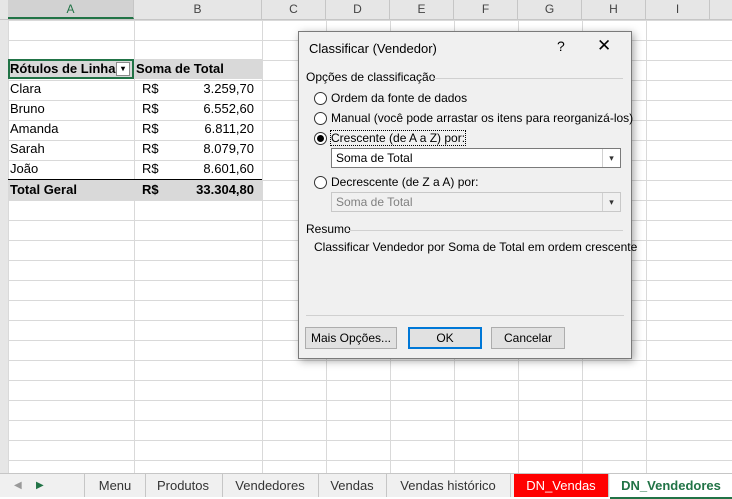 This screenshot has width=732, height=499. I want to click on radio-descending, so click(320, 182).